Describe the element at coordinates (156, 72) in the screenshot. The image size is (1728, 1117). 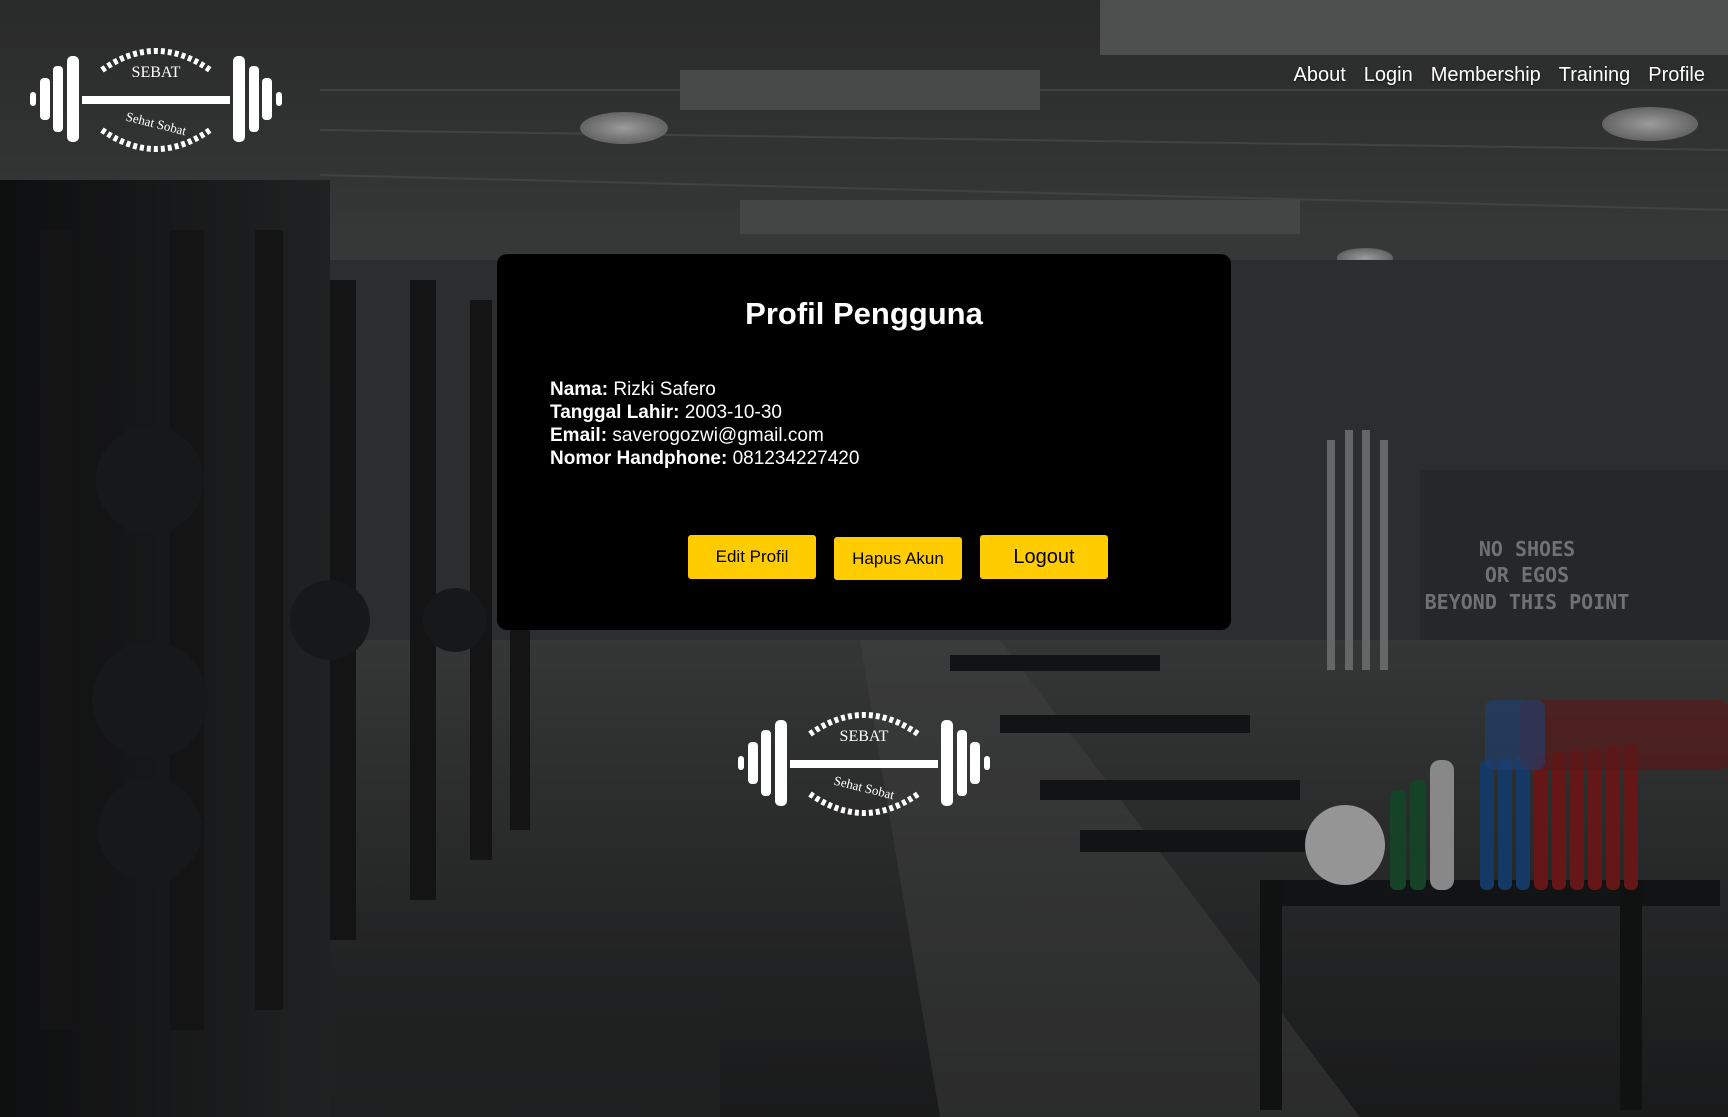
I see `logo-brand-top: SEBAT` at that location.